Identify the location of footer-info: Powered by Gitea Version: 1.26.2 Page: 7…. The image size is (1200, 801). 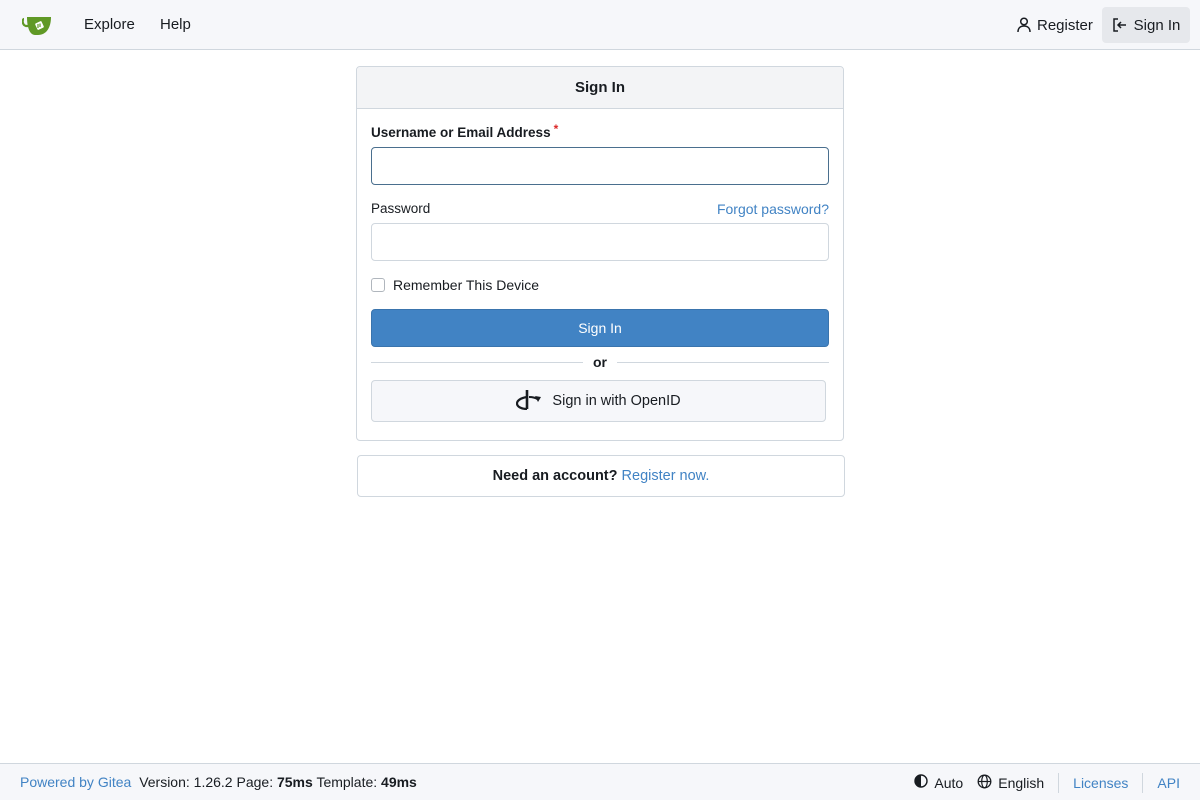
(218, 782).